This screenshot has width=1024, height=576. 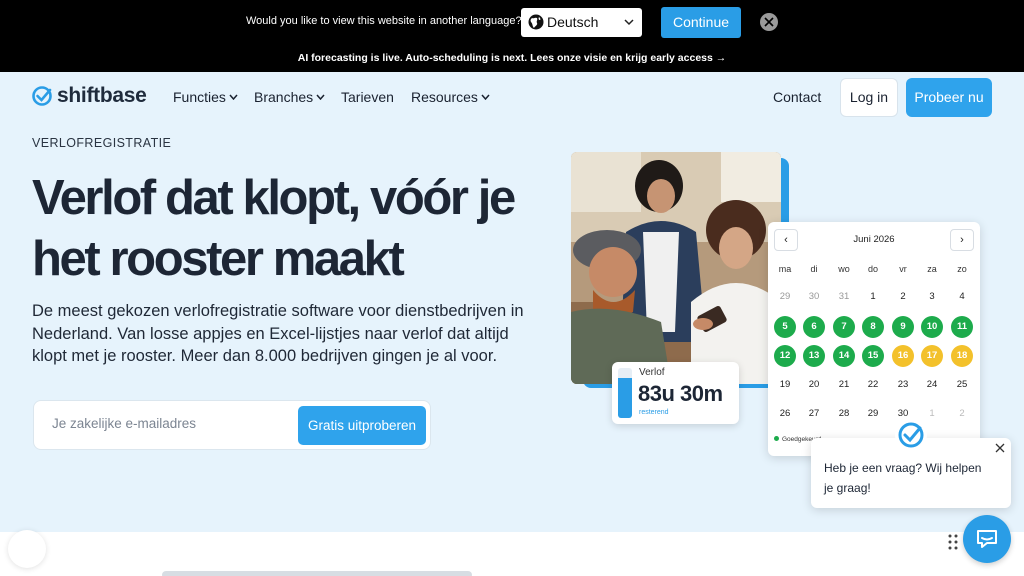 I want to click on continue-button: Continue, so click(x=701, y=22).